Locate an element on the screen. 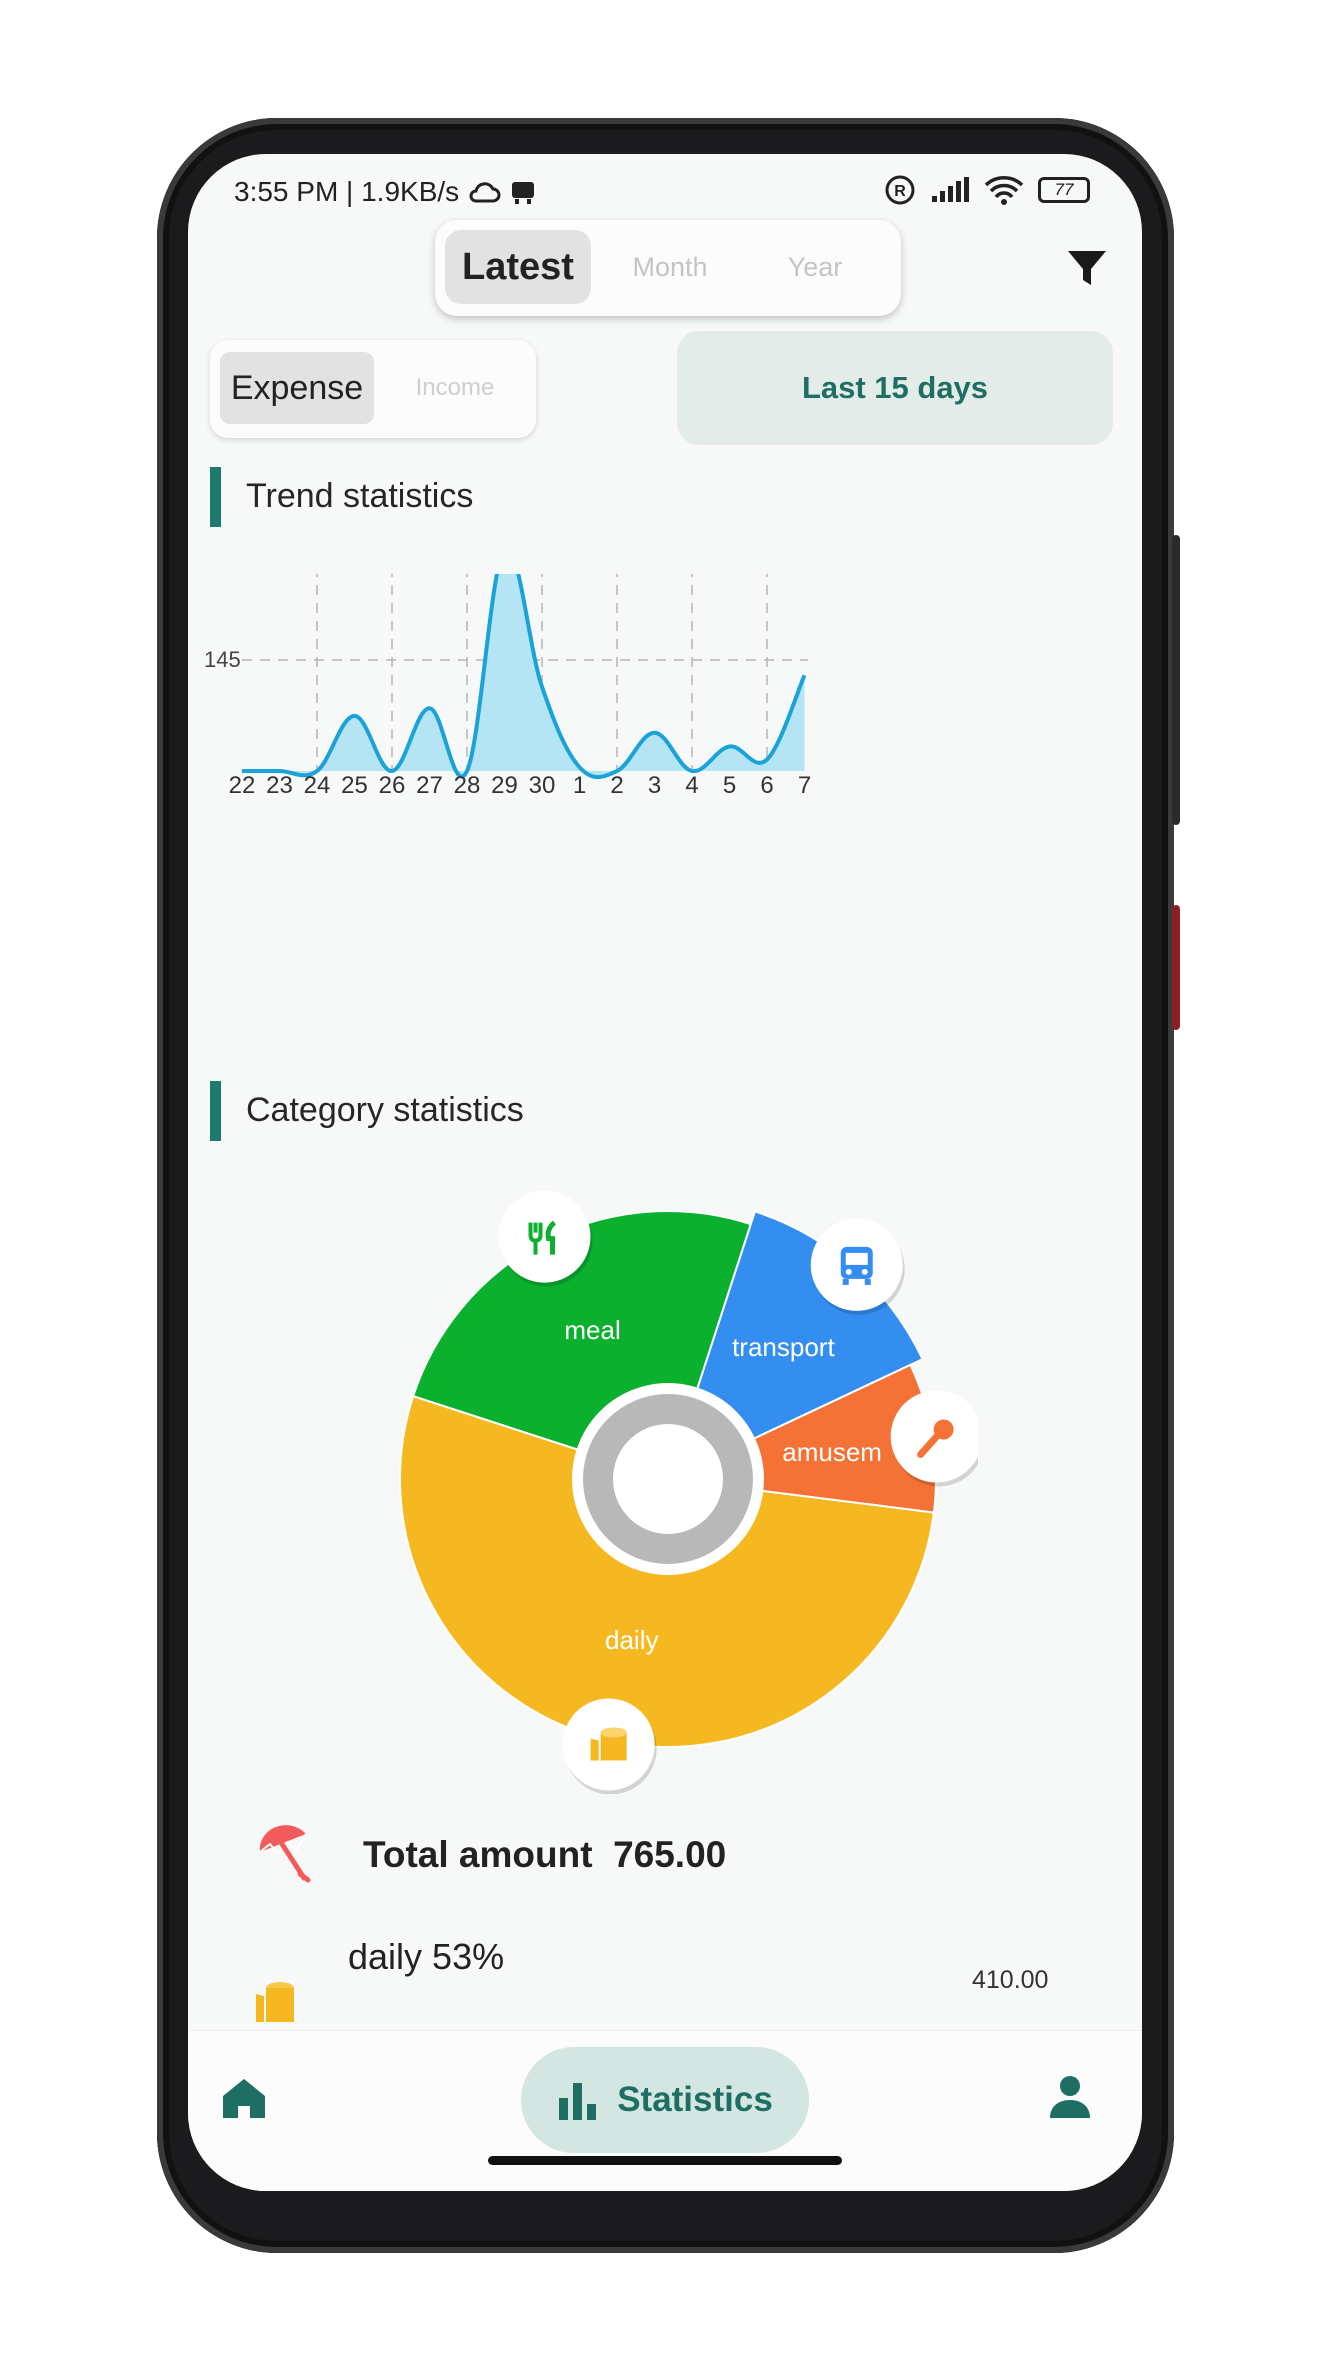  x-tick-label: 30 is located at coordinates (542, 785).